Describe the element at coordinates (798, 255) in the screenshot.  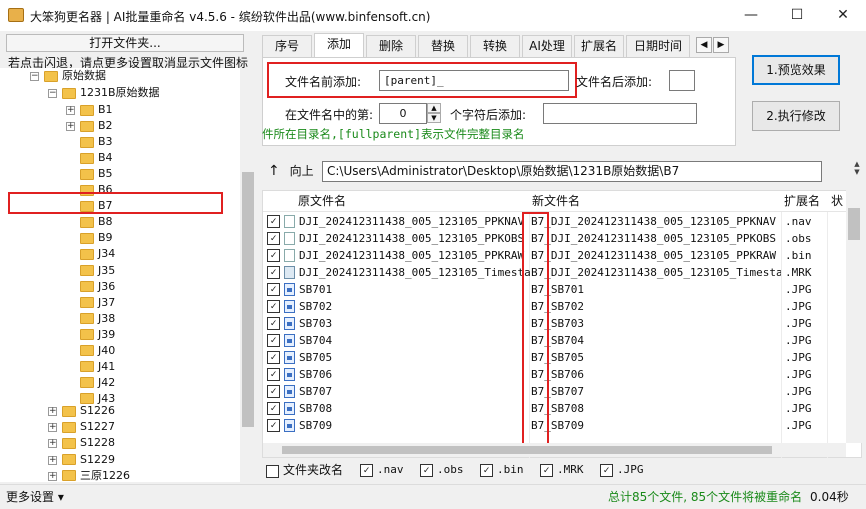
I see `extension: .bin` at that location.